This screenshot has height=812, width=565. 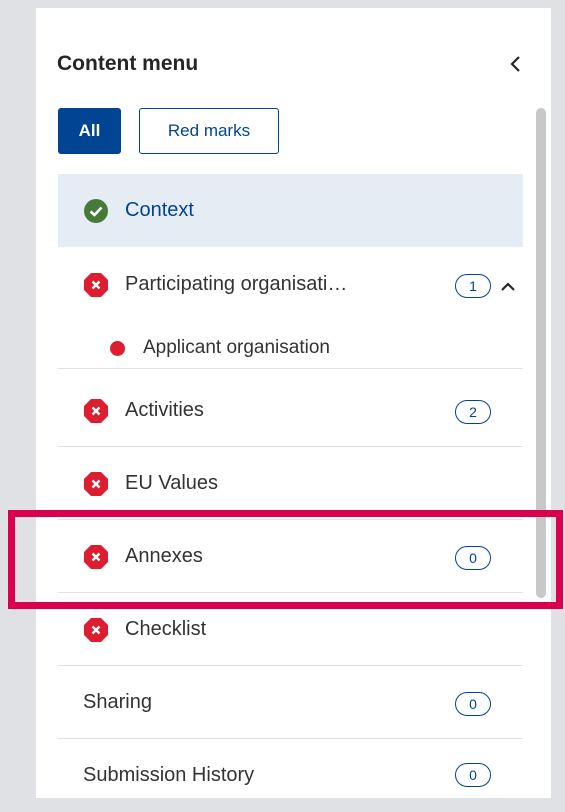 I want to click on menu-item-context: Context, so click(x=290, y=210).